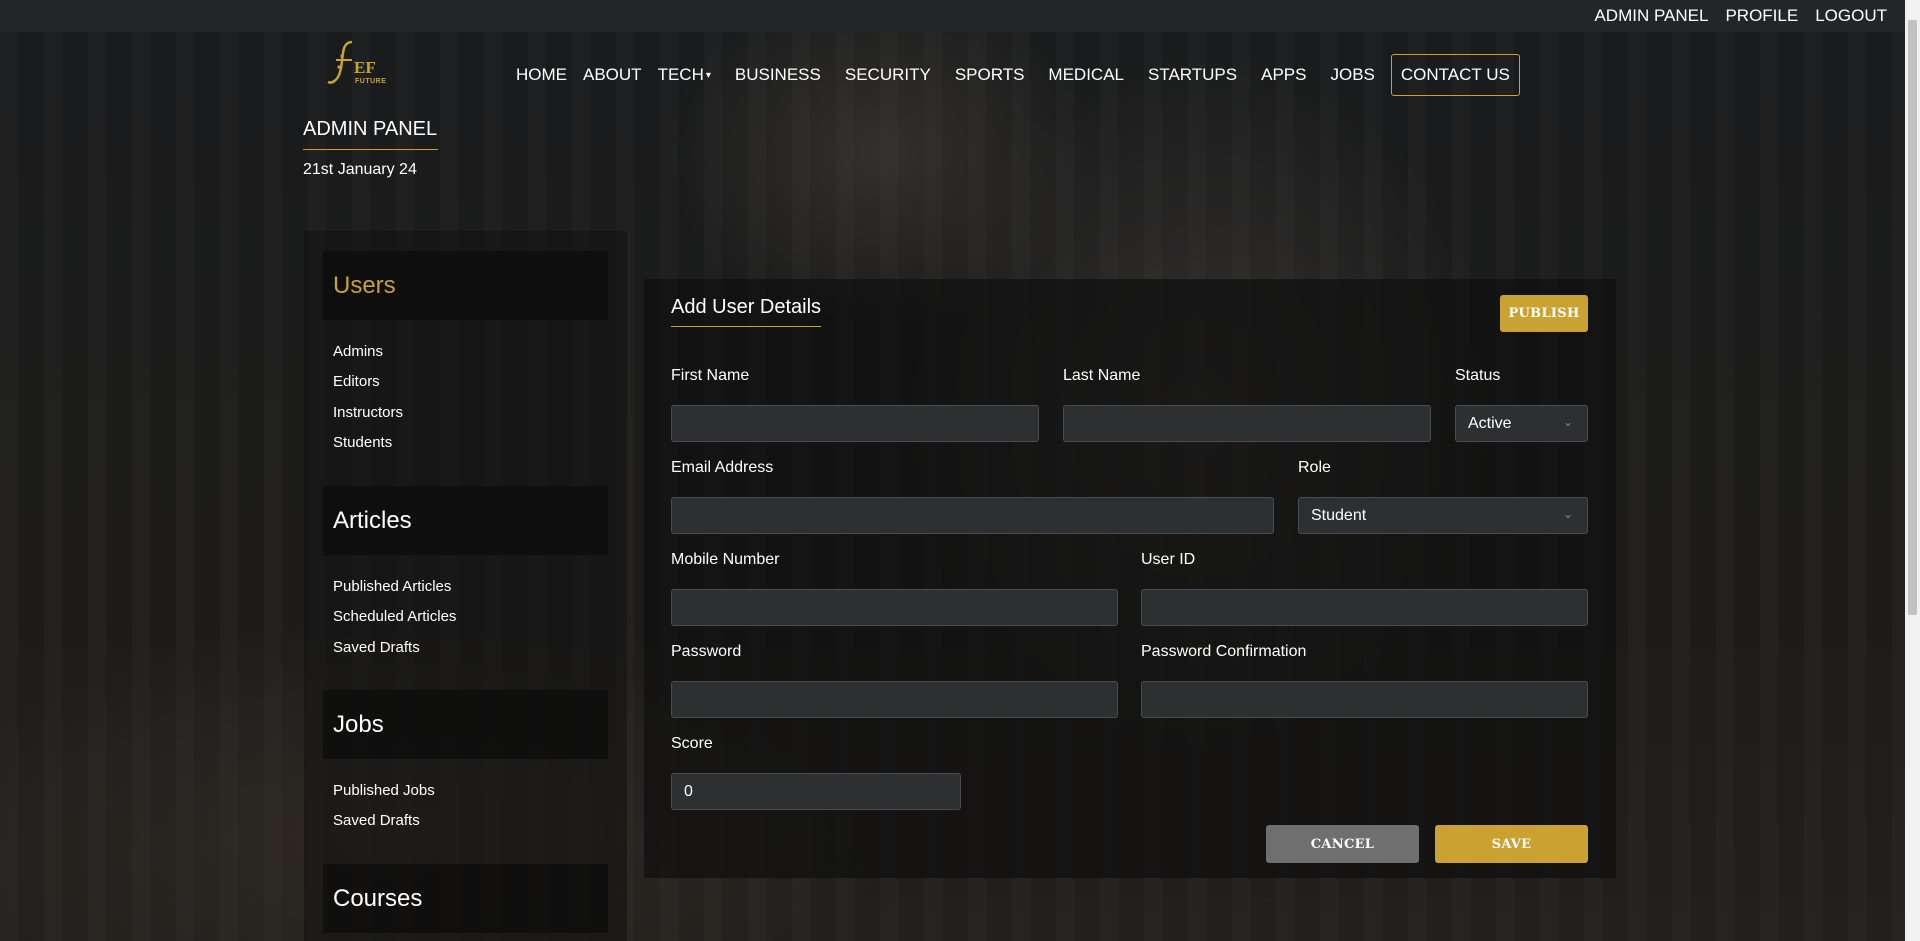 The width and height of the screenshot is (1920, 941). I want to click on sidebar-item-instructors: Instructors, so click(368, 412).